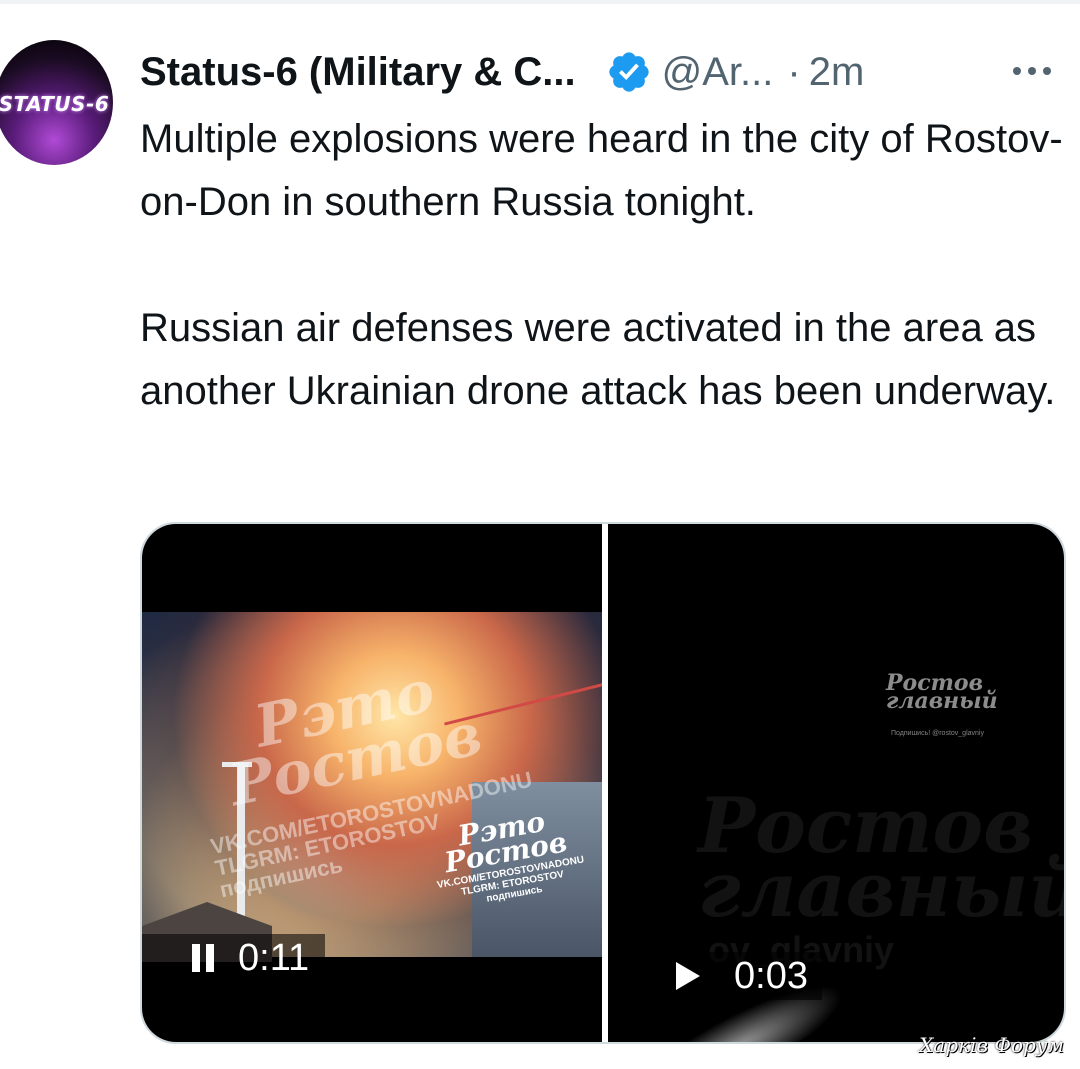 The width and height of the screenshot is (1080, 1069). I want to click on top-divider, so click(540, 2).